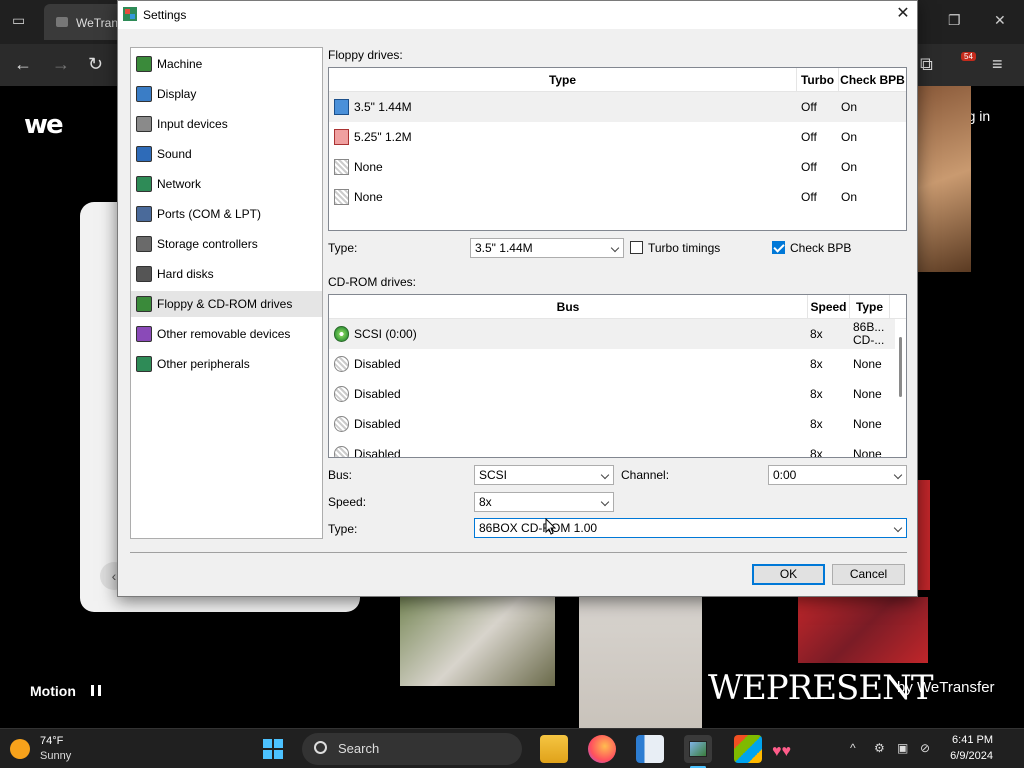 This screenshot has width=1024, height=768. I want to click on sidebar-item: Machine, so click(226, 64).